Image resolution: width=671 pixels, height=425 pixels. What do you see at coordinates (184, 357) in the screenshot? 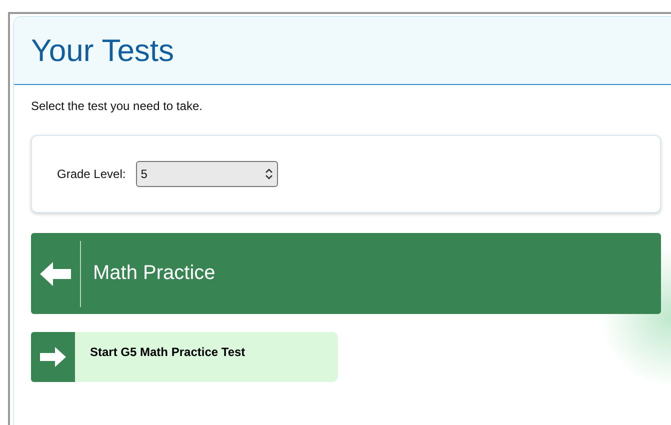
I see `start-test-button: Start G5 Math Practice Test` at bounding box center [184, 357].